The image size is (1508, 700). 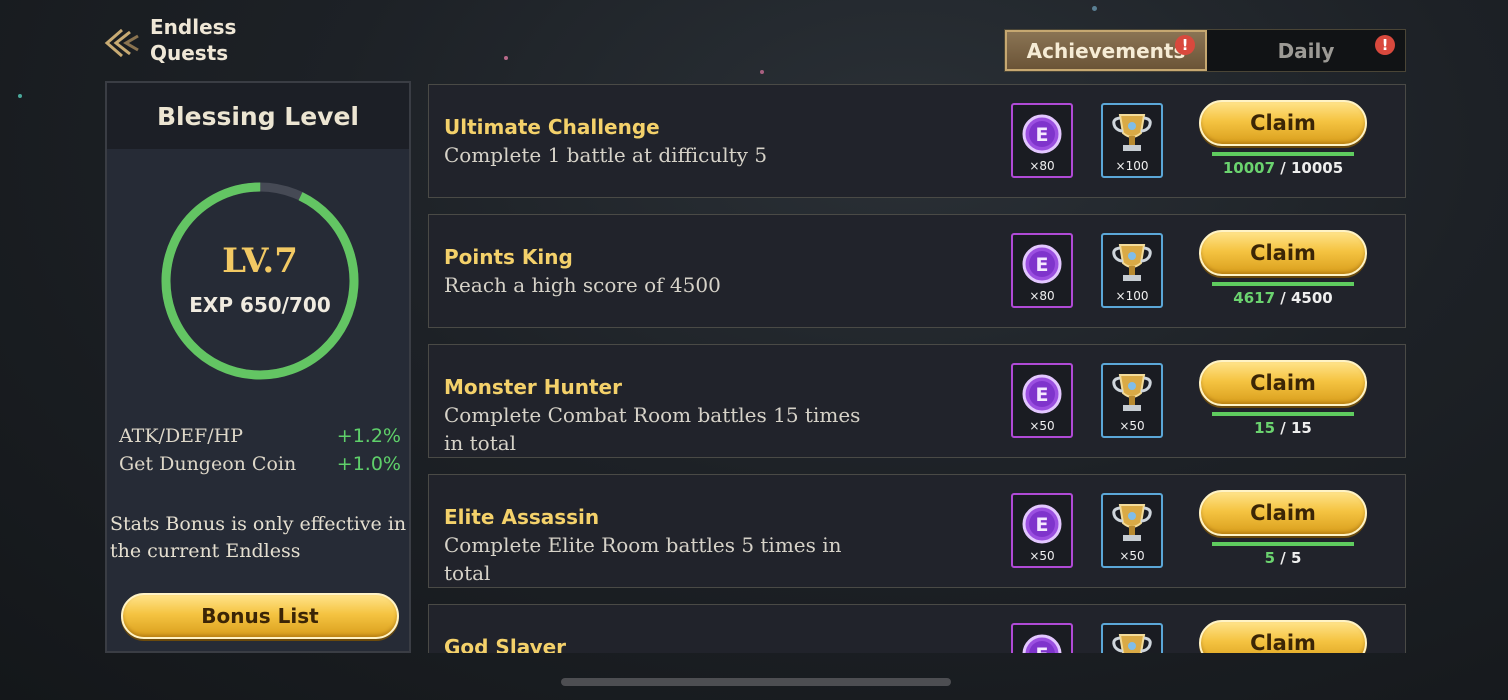 I want to click on progress-text: 4617 / 4500, so click(x=1283, y=298).